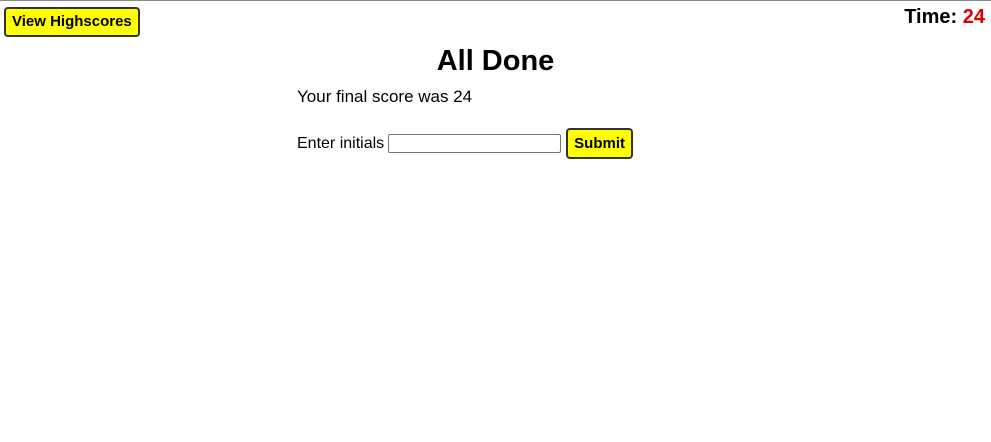 The height and width of the screenshot is (442, 991). Describe the element at coordinates (475, 143) in the screenshot. I see `initials-input` at that location.